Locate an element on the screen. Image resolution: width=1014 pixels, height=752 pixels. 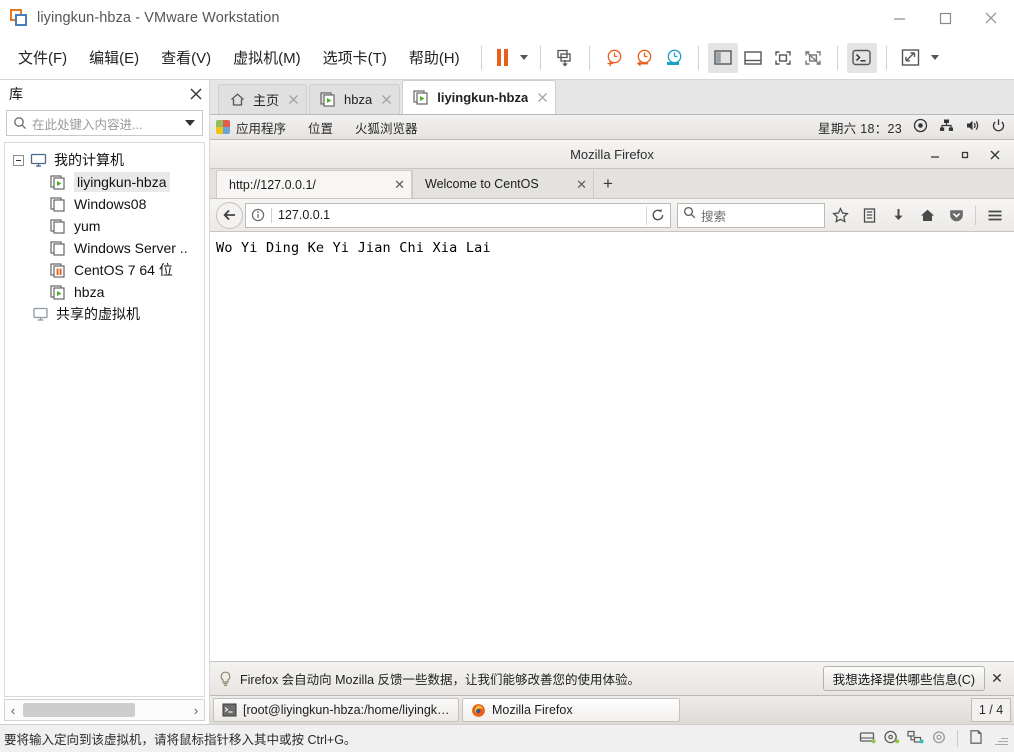
show-library-icon is located at coordinates (722, 57).